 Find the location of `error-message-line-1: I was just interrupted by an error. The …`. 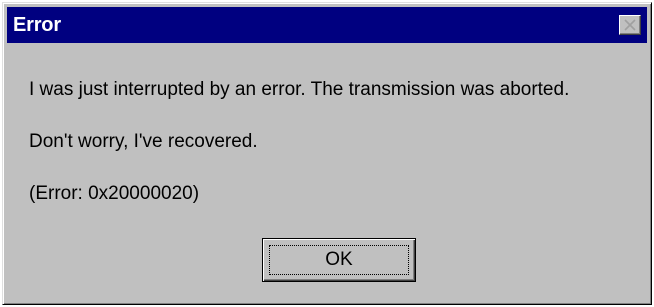

error-message-line-1: I was just interrupted by an error. The … is located at coordinates (299, 89).